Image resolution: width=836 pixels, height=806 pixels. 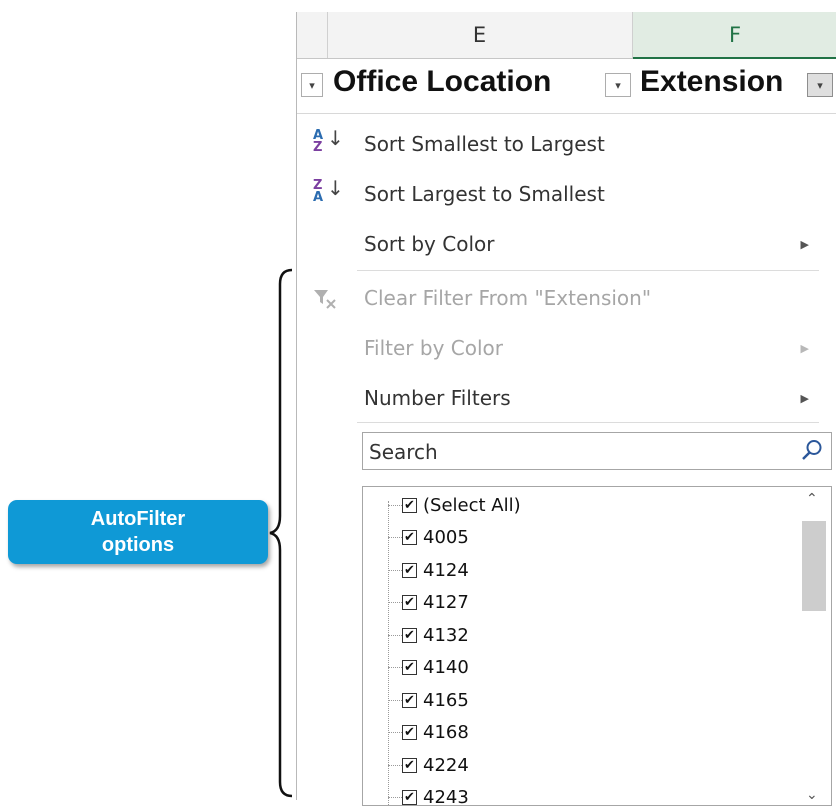 What do you see at coordinates (325, 142) in the screenshot?
I see `sort-ascending-icon: A Z ↓` at bounding box center [325, 142].